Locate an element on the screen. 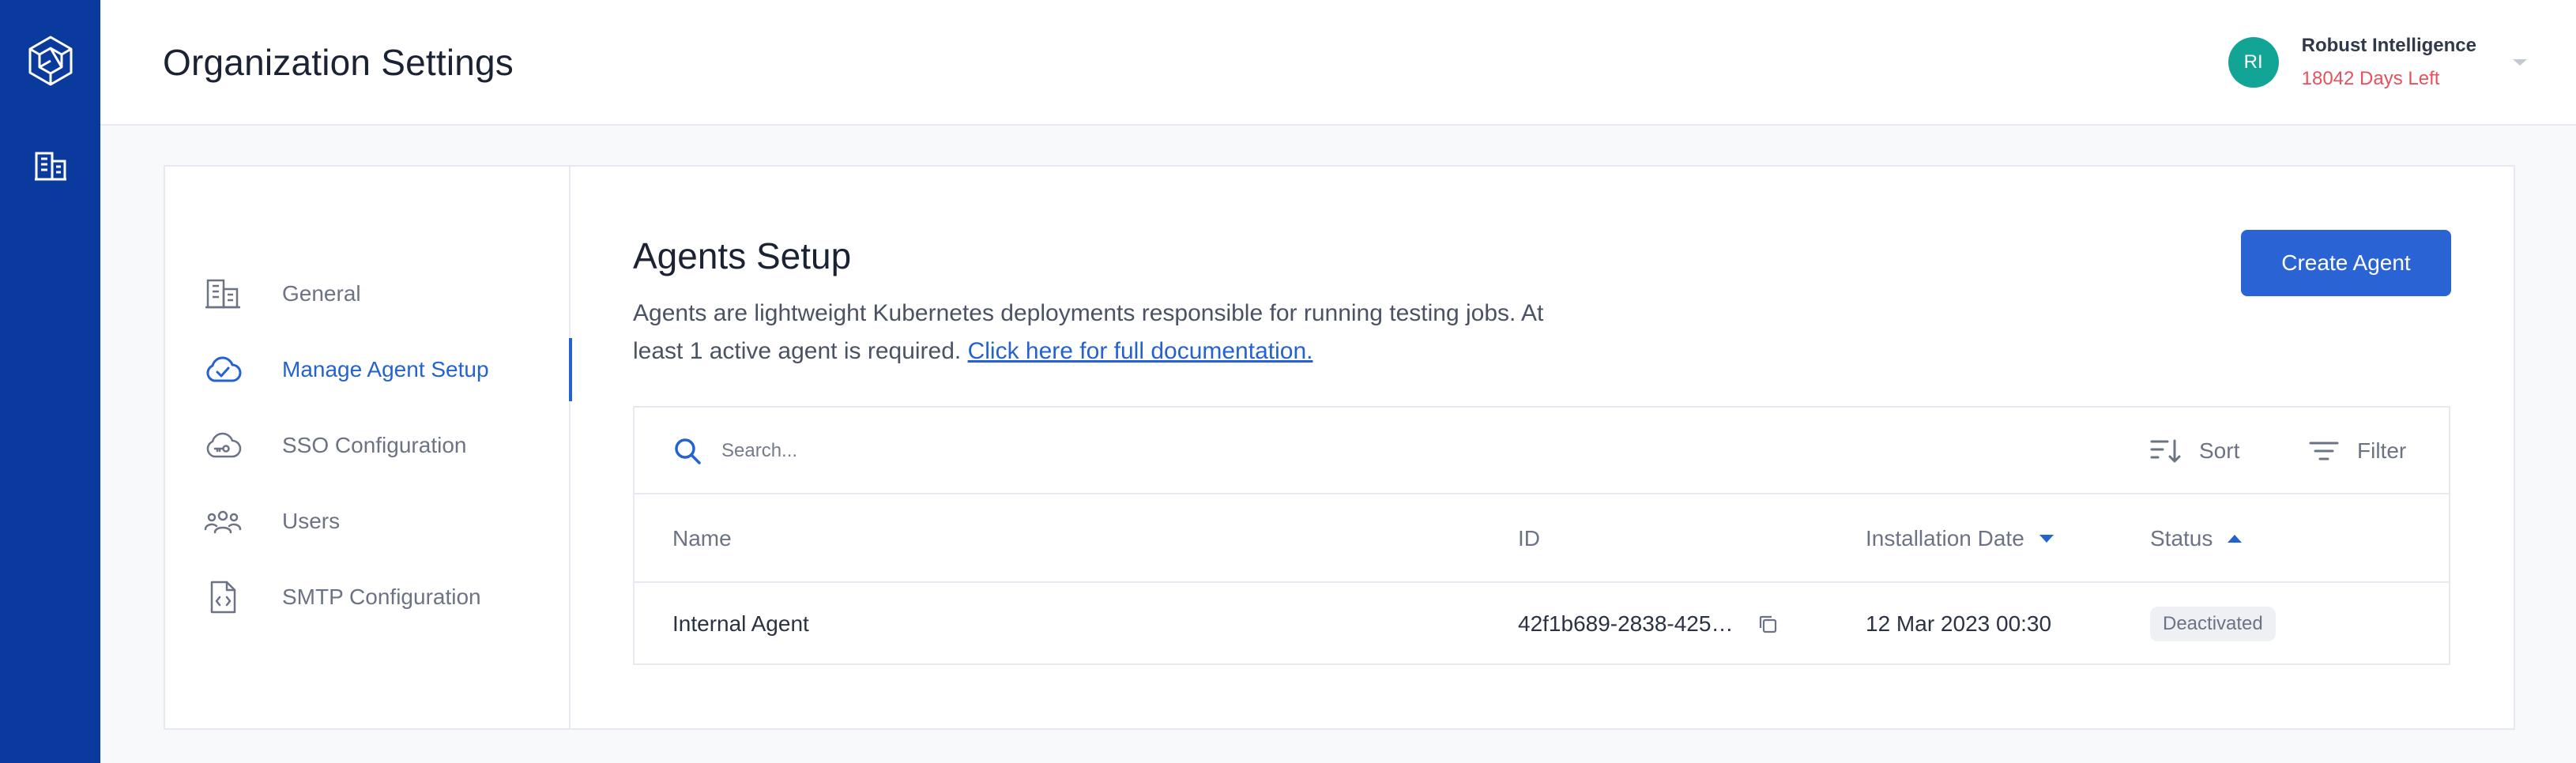  sidebar-item-manage-agent-setup: Manage Agent Setup is located at coordinates (368, 369).